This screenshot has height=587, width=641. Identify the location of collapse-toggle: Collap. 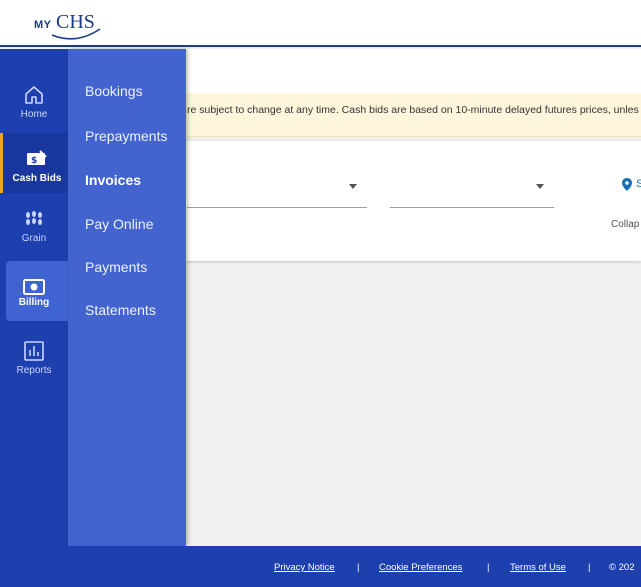
(625, 224).